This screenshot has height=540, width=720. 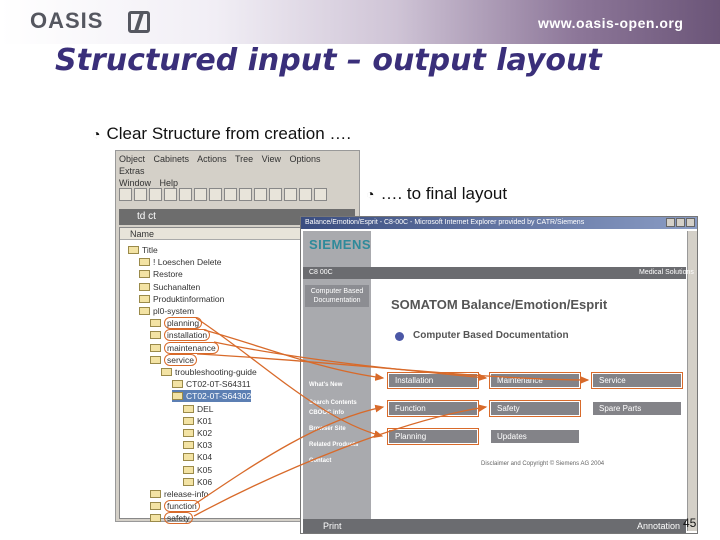 I want to click on medical-solutions-label: Medical Solutions, so click(x=666, y=272).